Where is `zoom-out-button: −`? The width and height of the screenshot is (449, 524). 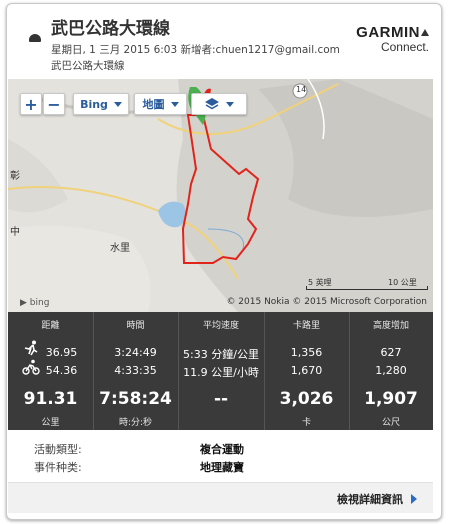
zoom-out-button: − is located at coordinates (54, 104).